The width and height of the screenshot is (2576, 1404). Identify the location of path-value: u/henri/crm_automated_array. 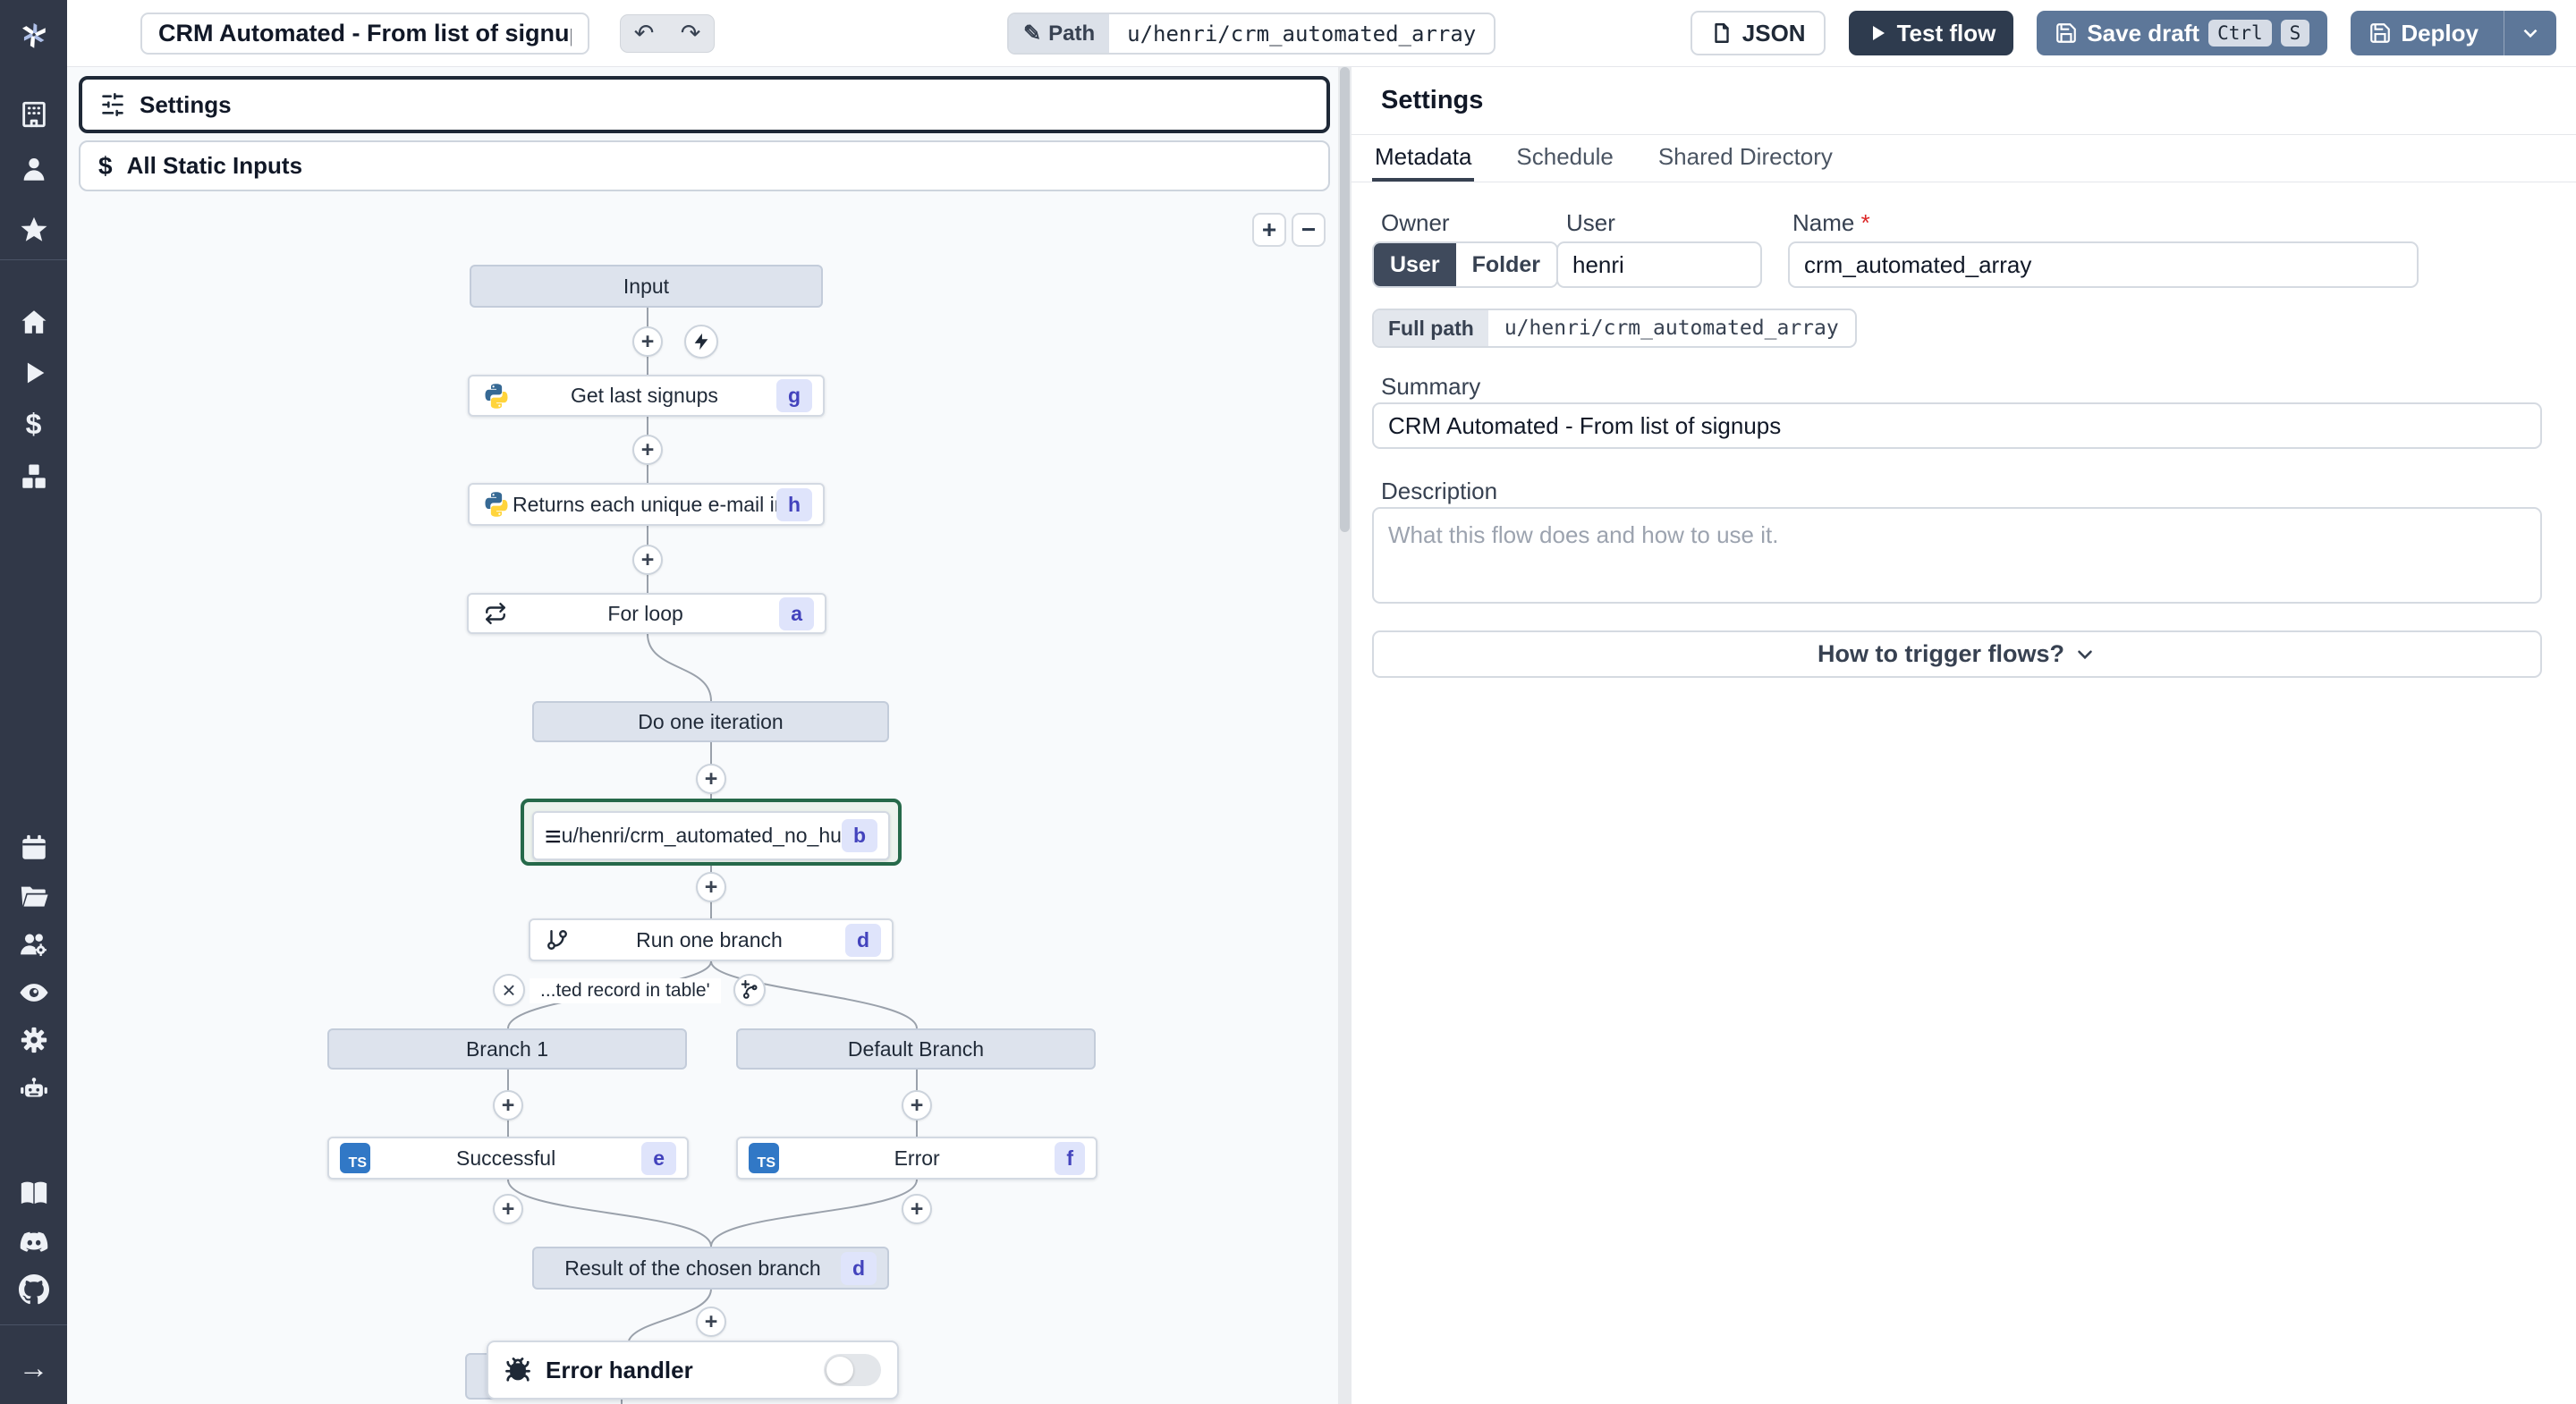
(1302, 34).